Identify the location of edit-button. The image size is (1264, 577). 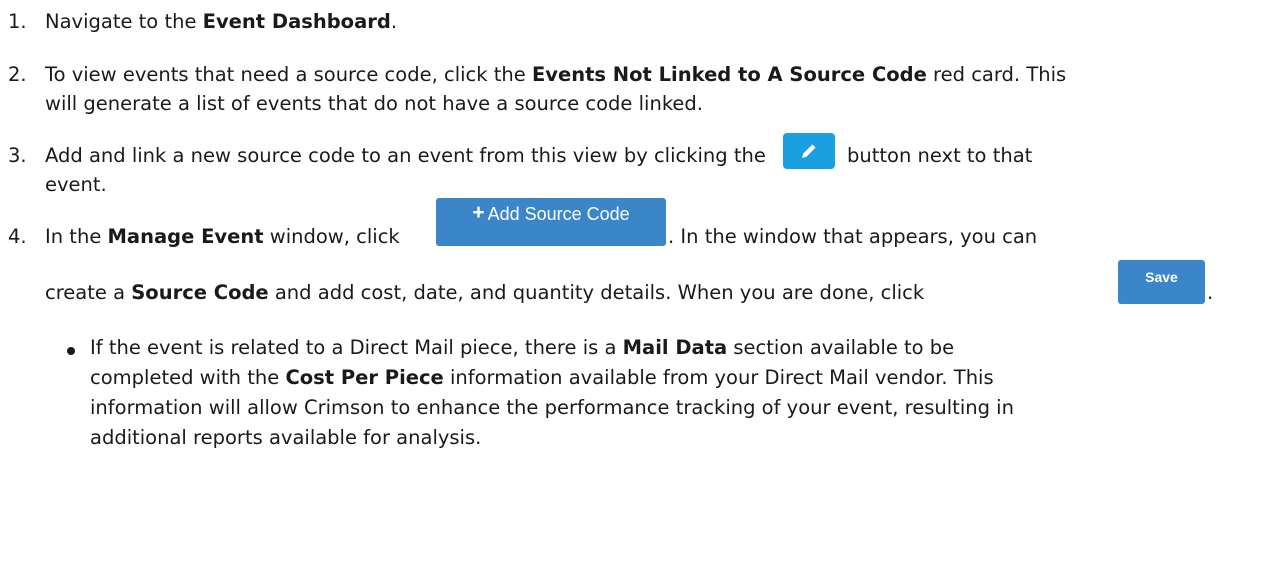
(809, 151).